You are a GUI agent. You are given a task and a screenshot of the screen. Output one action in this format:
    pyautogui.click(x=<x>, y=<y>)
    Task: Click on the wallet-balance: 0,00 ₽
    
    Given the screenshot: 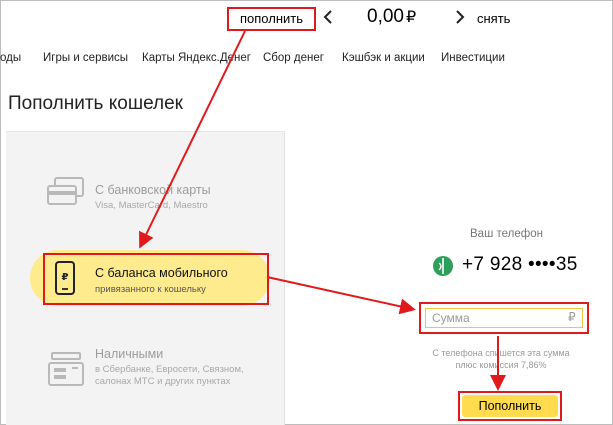 What is the action you would take?
    pyautogui.click(x=391, y=17)
    